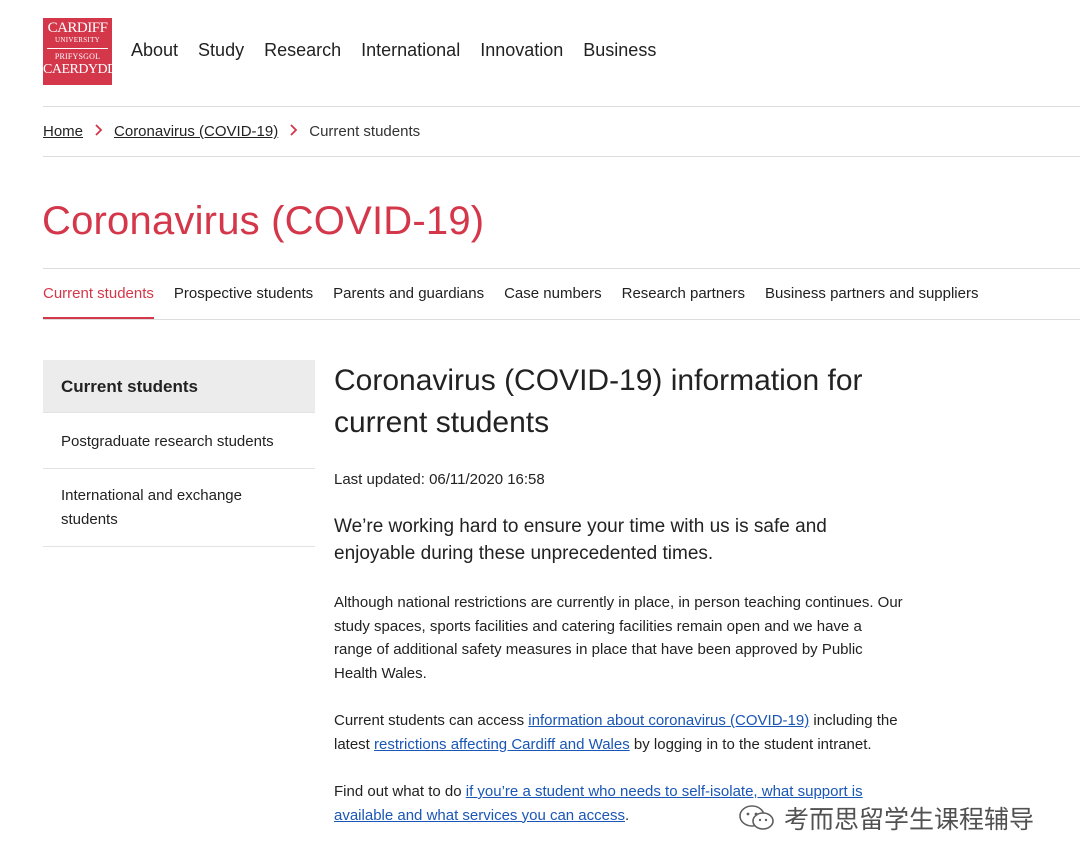 This screenshot has width=1080, height=867. What do you see at coordinates (80, 51) in the screenshot?
I see `cardiff-university-logo: CARDIFF UNIVERSITY PRIFYSGOL CAERDYDD` at bounding box center [80, 51].